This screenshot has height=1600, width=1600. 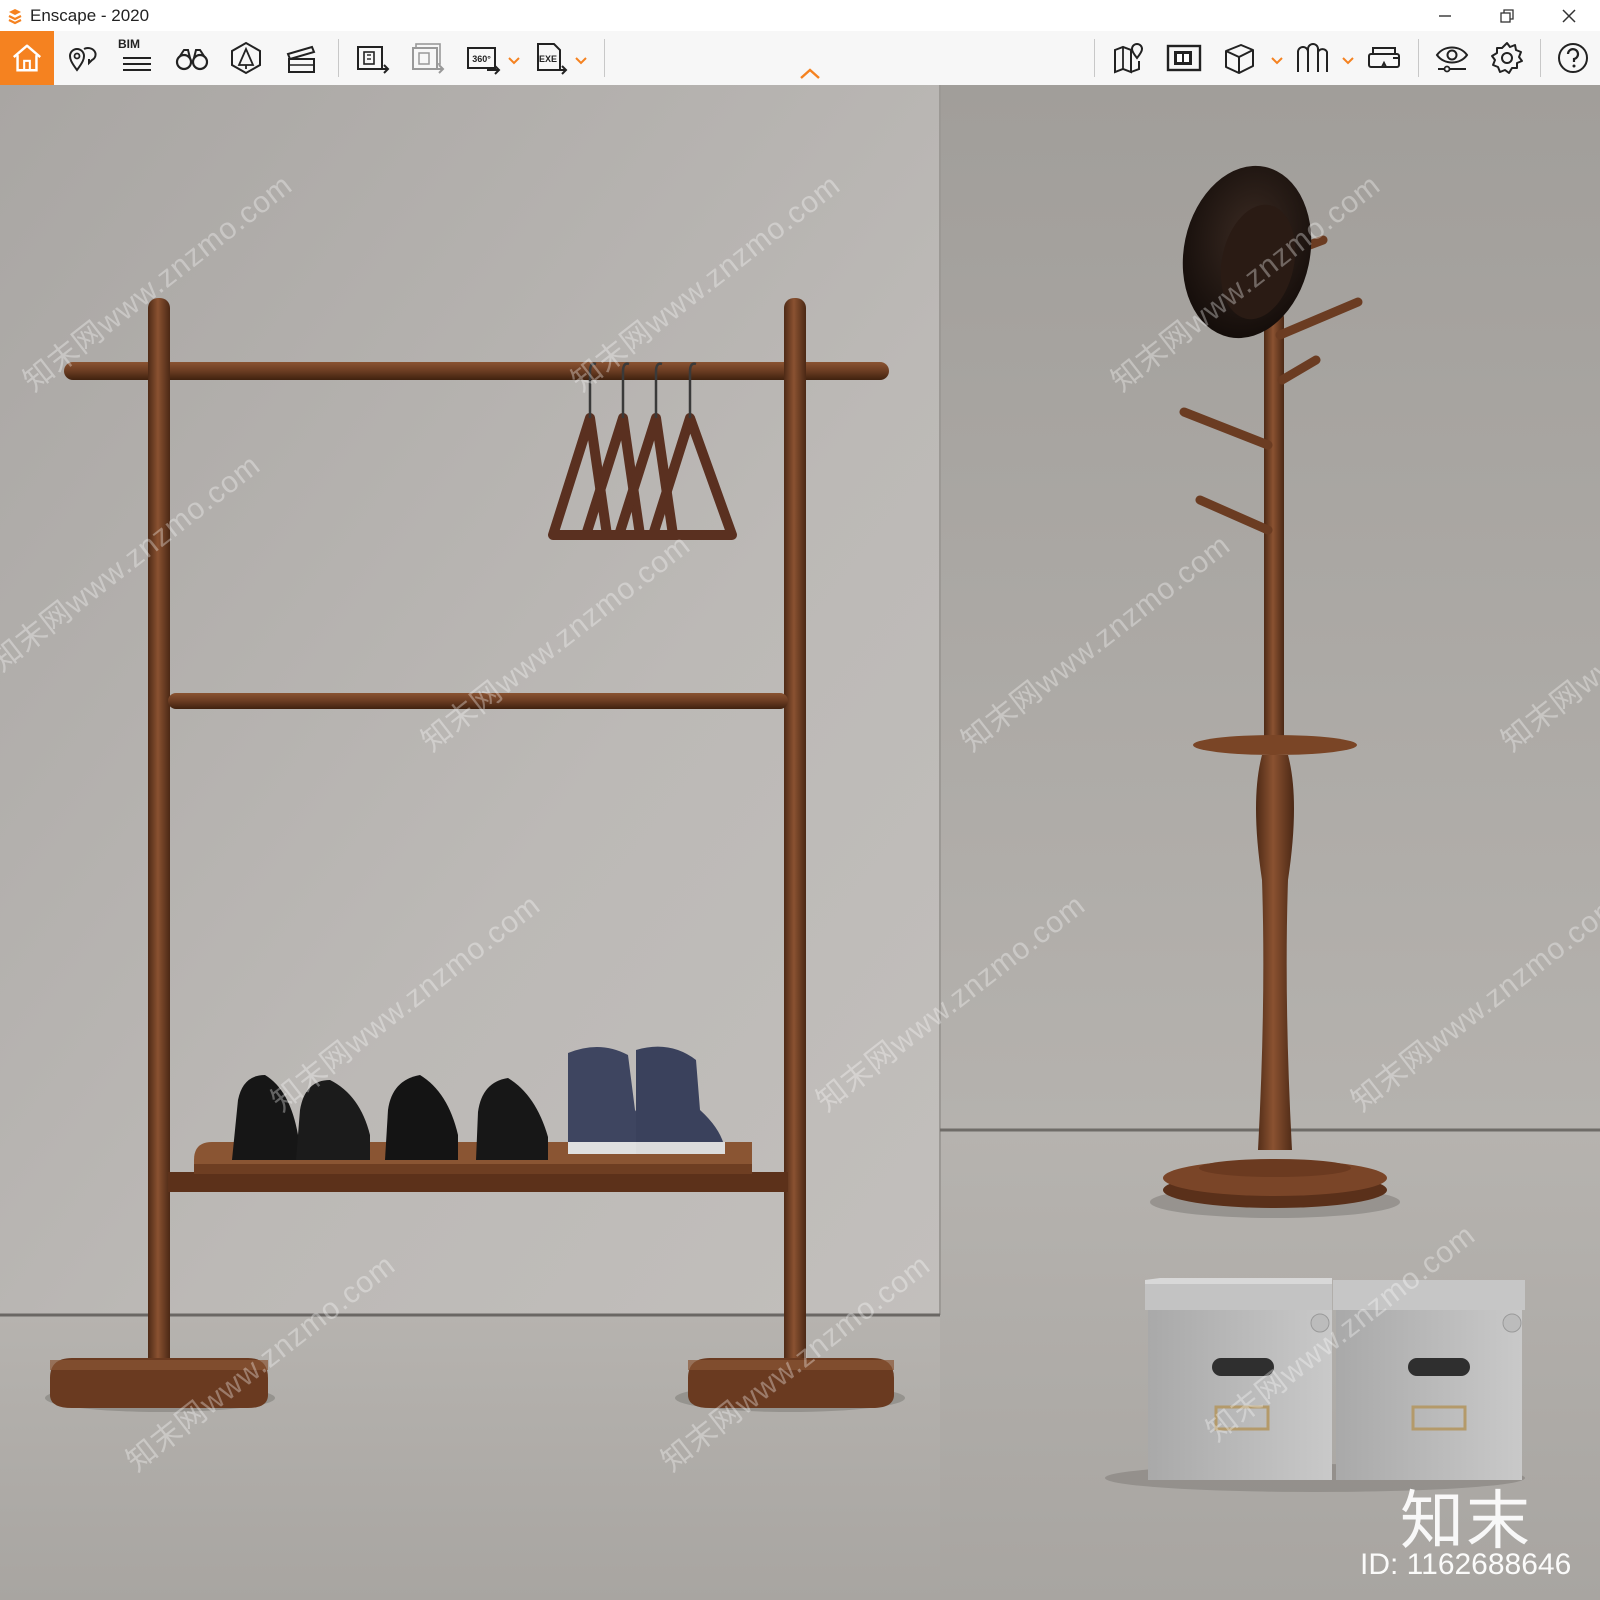 I want to click on collapse-toolbar-button, so click(x=810, y=74).